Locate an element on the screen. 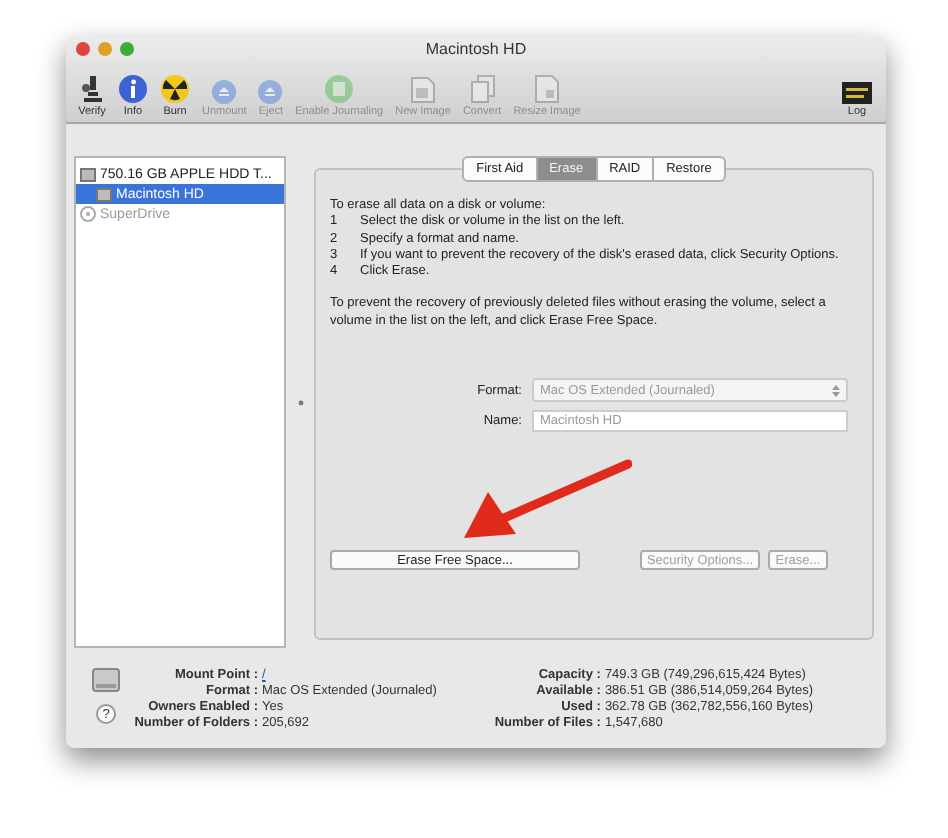 The width and height of the screenshot is (948, 838). window-title: Macintosh HD is located at coordinates (476, 49).